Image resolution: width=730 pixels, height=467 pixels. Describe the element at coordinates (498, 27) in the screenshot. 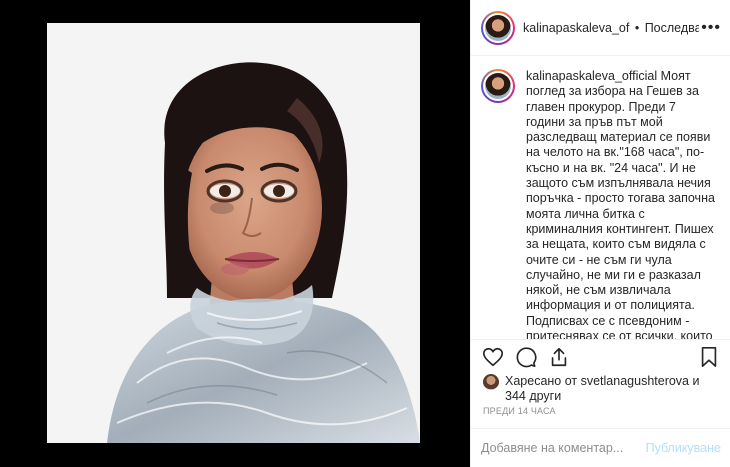

I see `author-avatar` at that location.